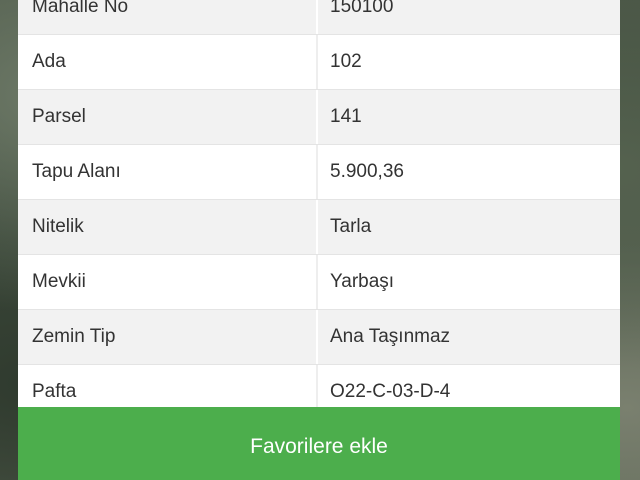 The image size is (640, 480). I want to click on row-label: Parsel, so click(168, 117).